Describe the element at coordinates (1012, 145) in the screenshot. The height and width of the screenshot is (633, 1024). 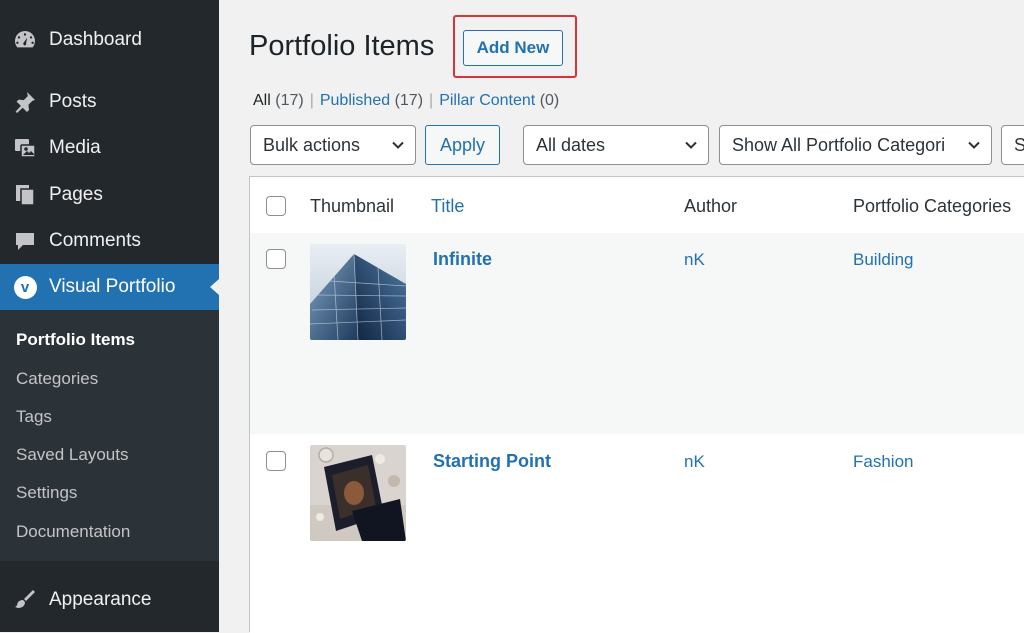
I see `extra-filter-select: S` at that location.